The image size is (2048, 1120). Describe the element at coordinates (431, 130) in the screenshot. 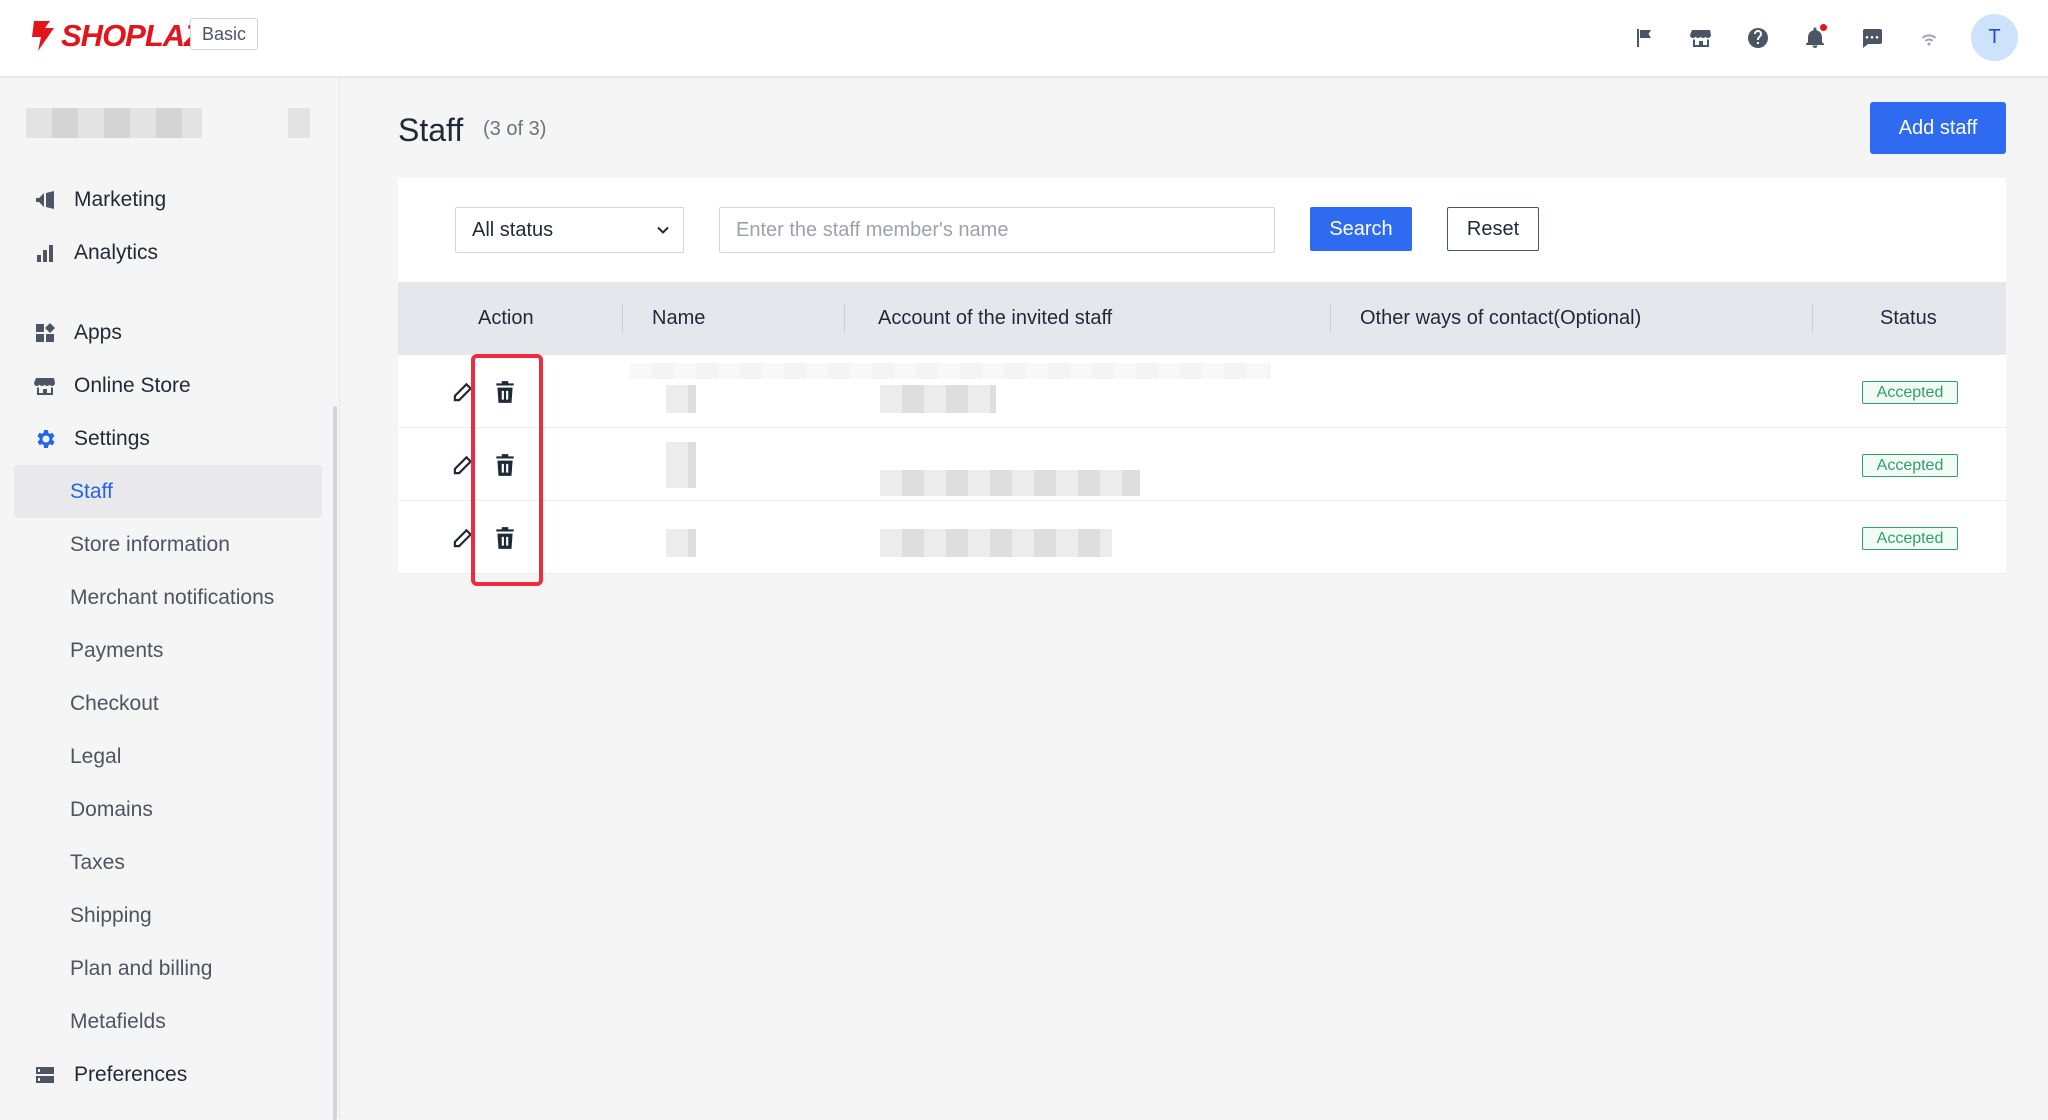

I see `page-title: Staff` at that location.